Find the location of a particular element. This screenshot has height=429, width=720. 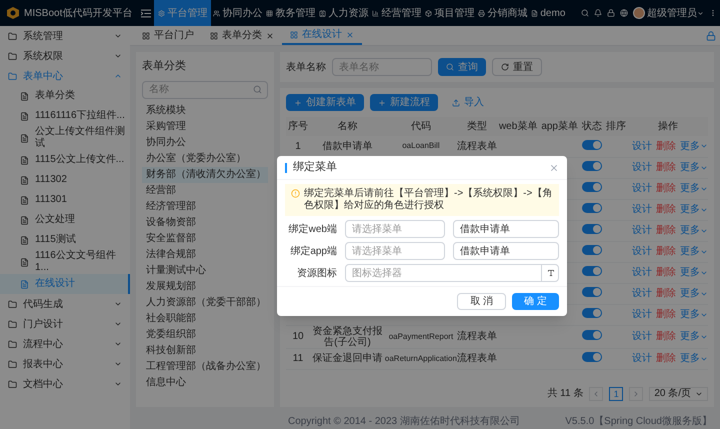

import-button: 导入 is located at coordinates (468, 102).